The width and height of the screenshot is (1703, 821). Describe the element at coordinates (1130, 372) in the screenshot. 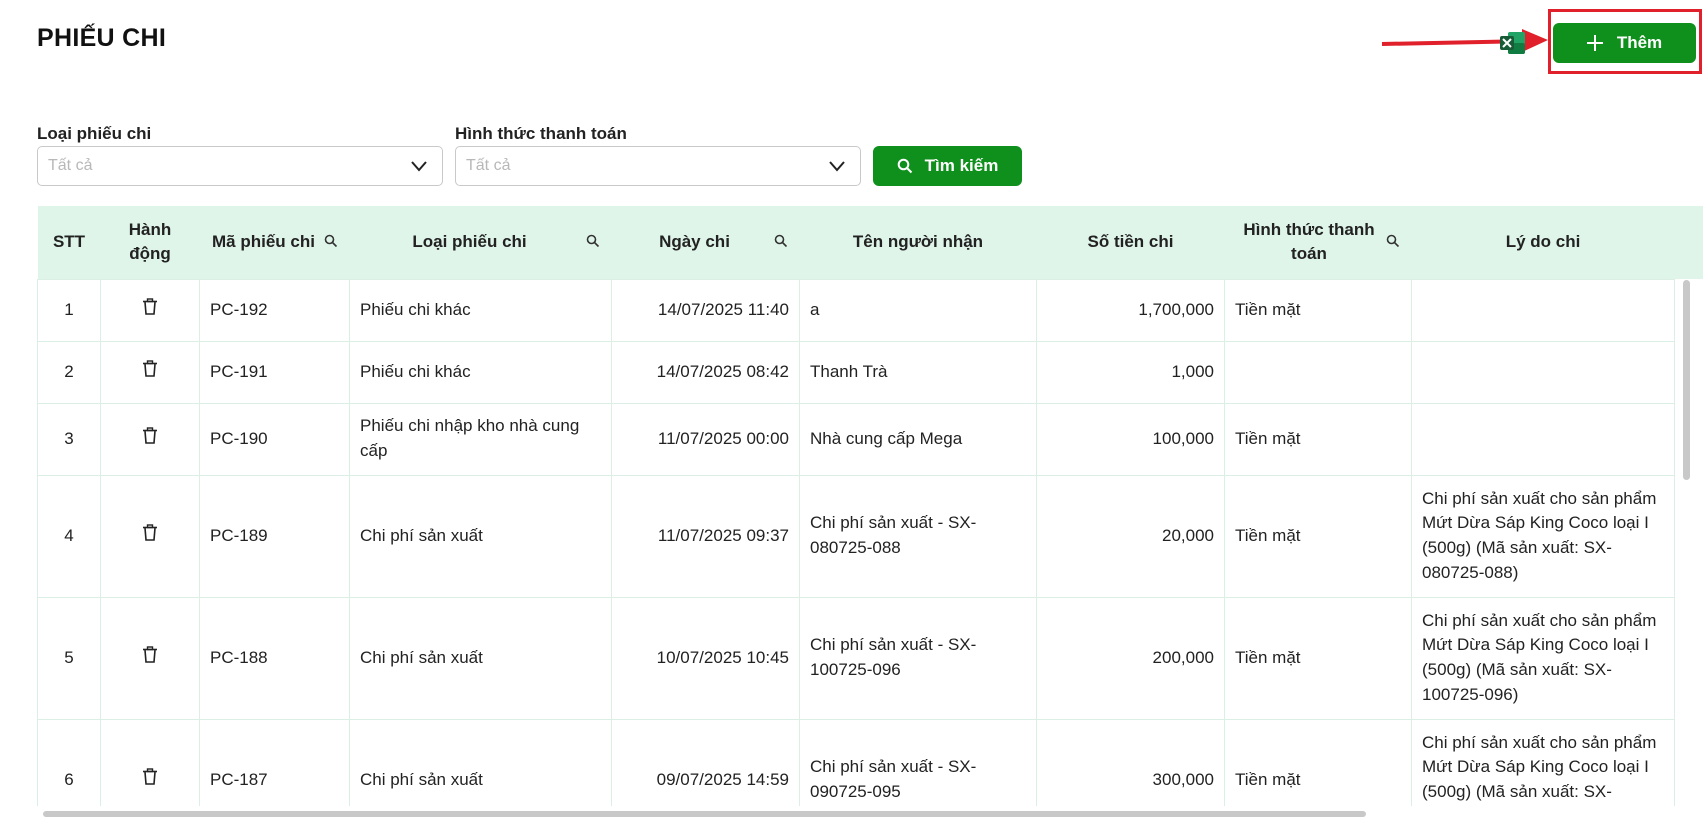

I see `row-amount: 1,000` at that location.